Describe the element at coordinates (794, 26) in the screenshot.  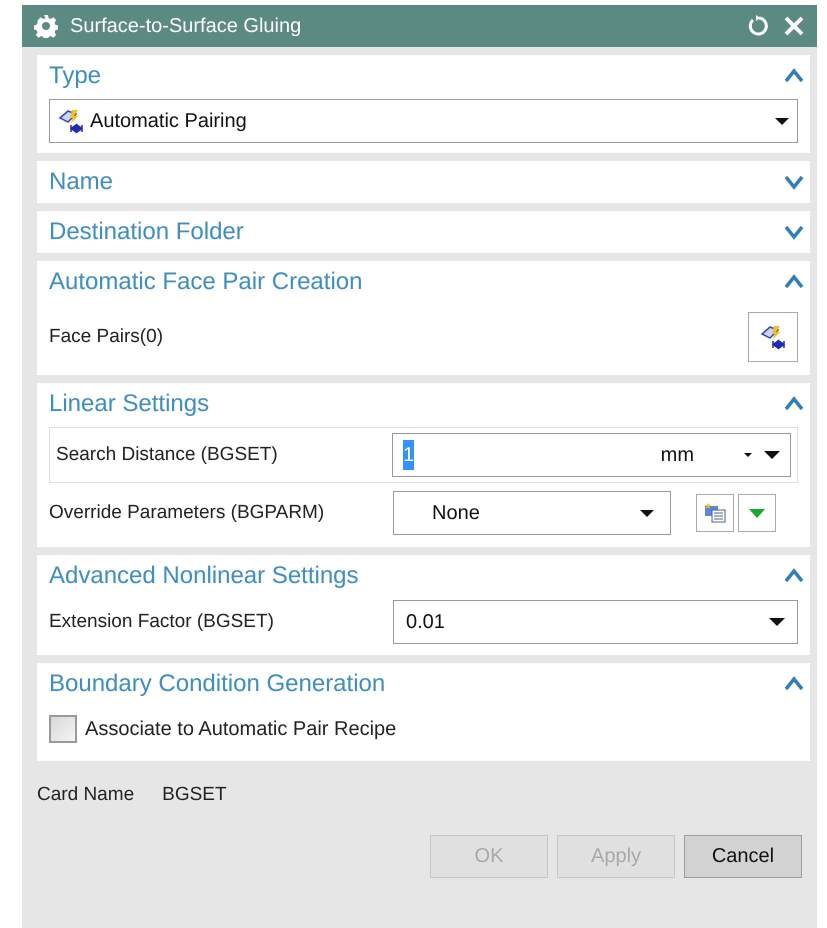
I see `close-icon` at that location.